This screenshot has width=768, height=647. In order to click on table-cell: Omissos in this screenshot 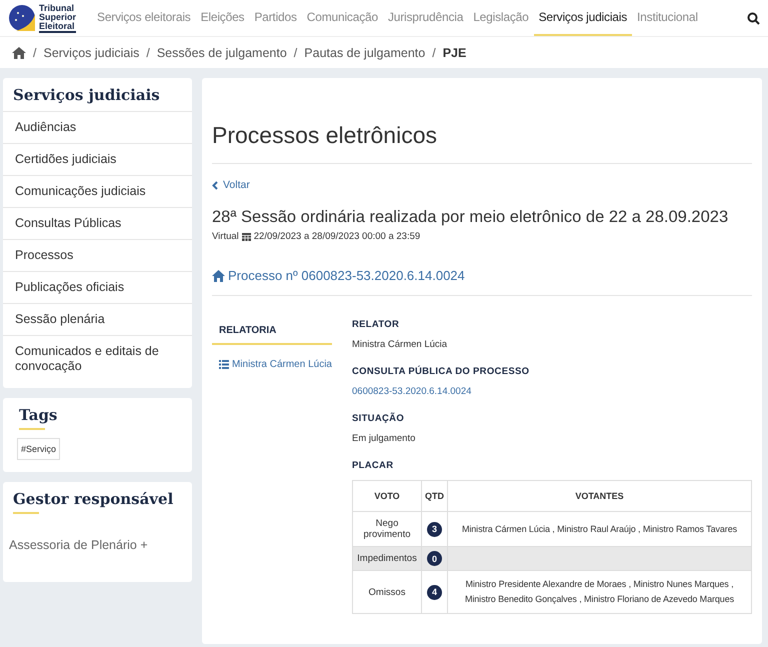, I will do `click(387, 592)`.